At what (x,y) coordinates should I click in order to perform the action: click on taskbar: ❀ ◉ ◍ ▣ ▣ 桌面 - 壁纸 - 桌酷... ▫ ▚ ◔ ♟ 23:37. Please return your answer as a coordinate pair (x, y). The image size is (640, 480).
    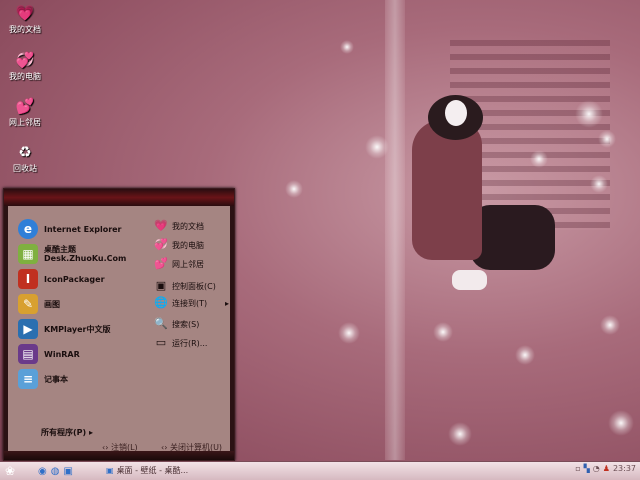
    Looking at the image, I should click on (320, 470).